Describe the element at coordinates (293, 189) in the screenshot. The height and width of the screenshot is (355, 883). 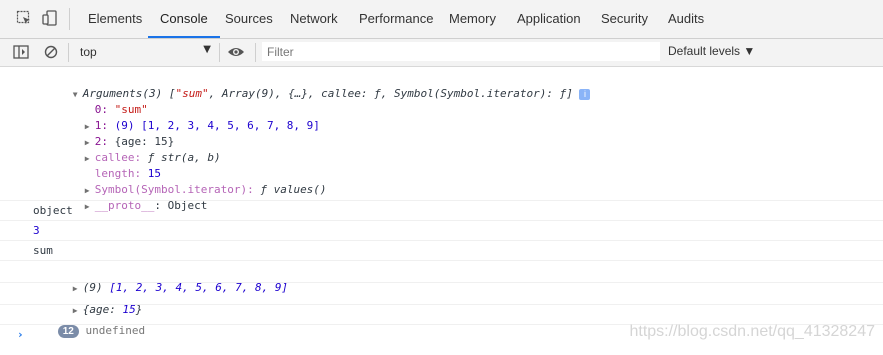
I see `prop-value: ƒ values()` at that location.